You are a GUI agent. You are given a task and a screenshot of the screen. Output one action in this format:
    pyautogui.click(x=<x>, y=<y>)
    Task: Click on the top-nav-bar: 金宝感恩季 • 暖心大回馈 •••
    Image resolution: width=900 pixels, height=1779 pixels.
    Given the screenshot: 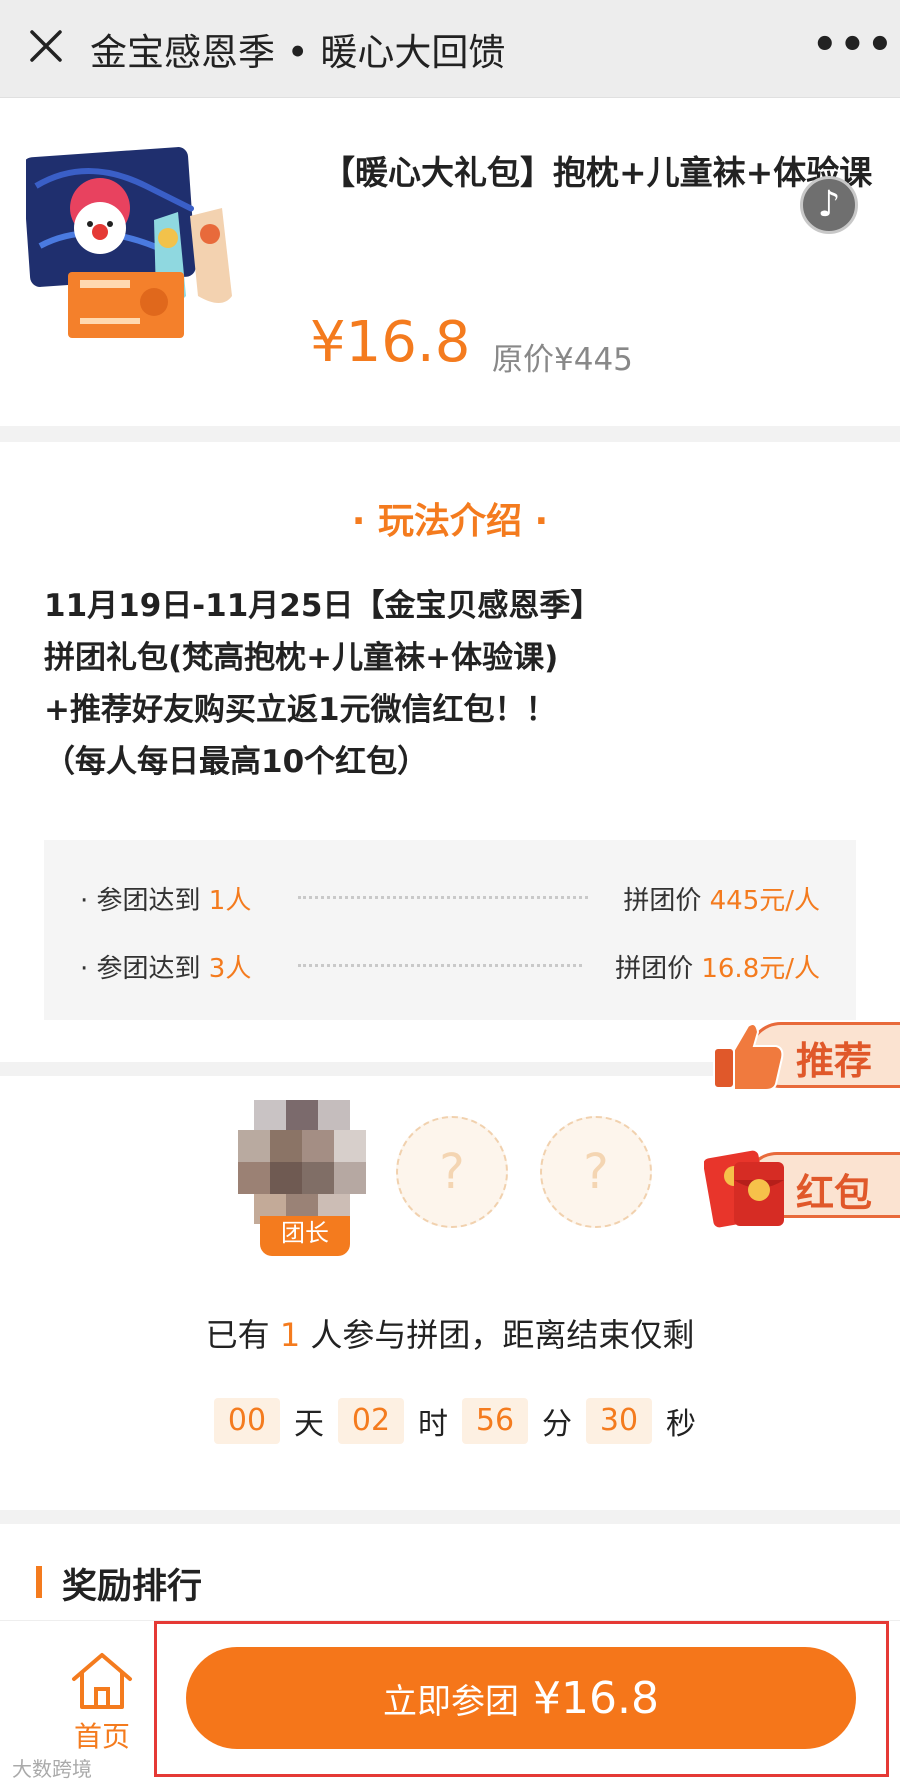 What is the action you would take?
    pyautogui.click(x=450, y=49)
    